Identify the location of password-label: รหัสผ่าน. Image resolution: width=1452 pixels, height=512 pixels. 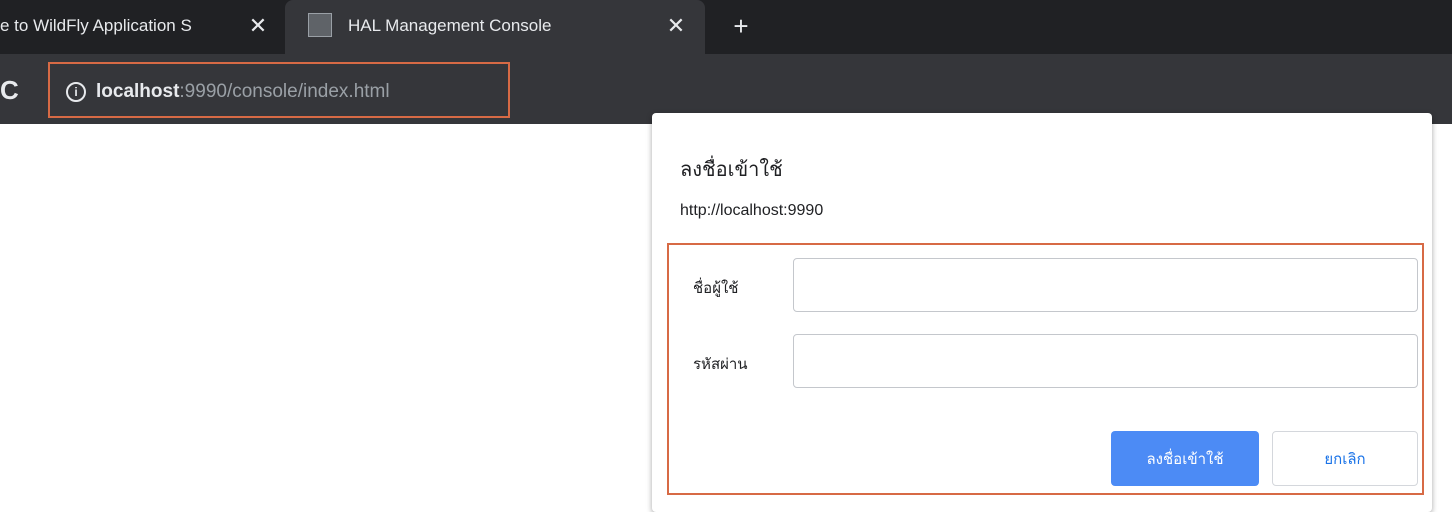
(720, 364).